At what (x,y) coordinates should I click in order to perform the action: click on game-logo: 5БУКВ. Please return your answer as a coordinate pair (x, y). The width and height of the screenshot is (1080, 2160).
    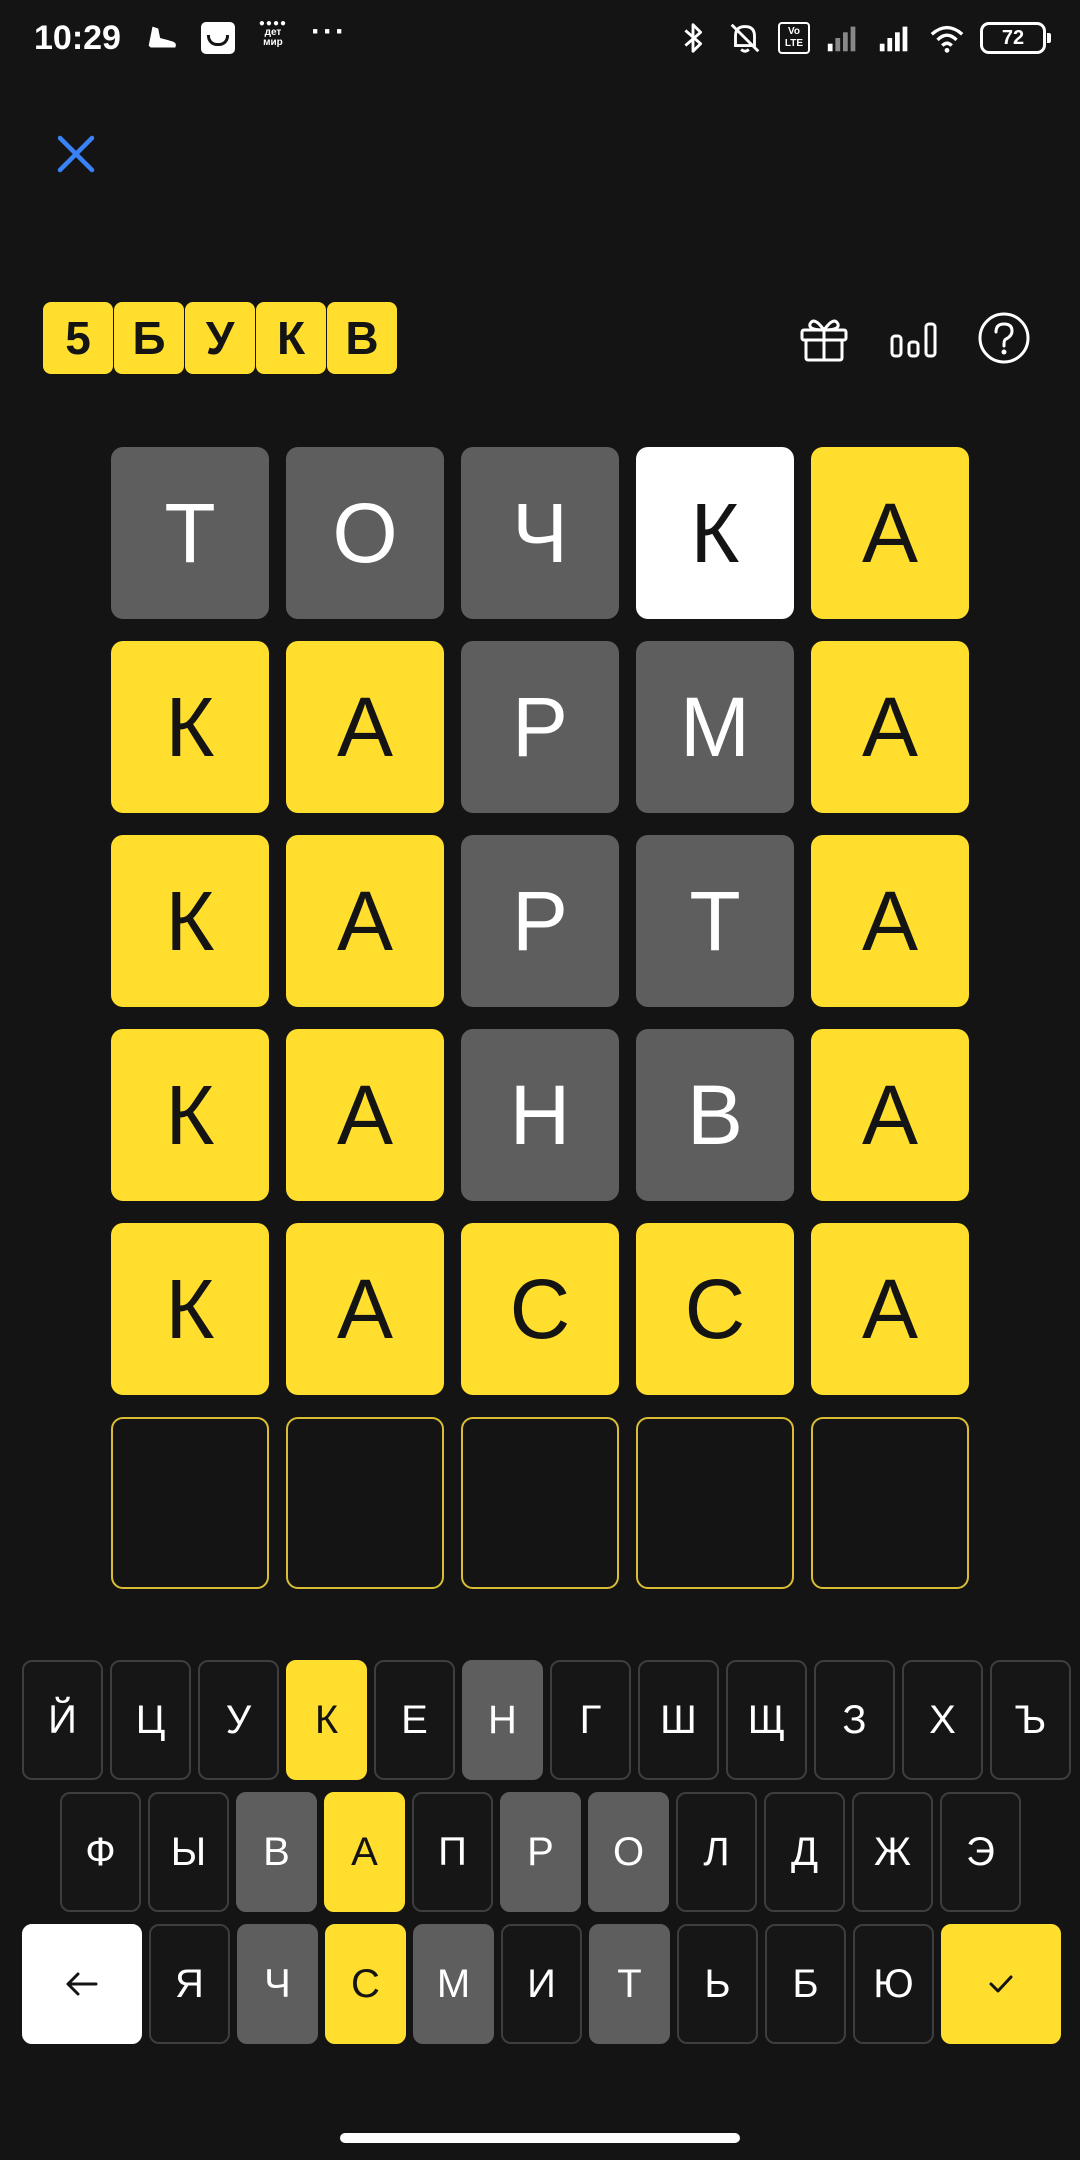
    Looking at the image, I should click on (220, 338).